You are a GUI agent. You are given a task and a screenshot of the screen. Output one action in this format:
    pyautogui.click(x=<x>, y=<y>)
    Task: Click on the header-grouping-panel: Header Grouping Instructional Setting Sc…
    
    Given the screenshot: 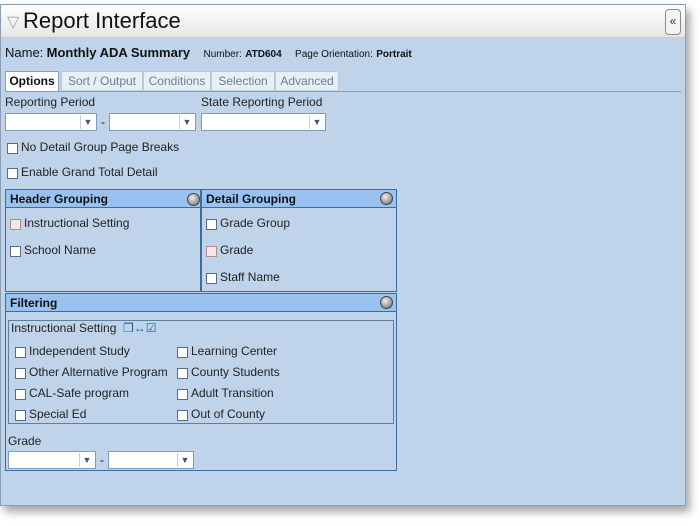 What is the action you would take?
    pyautogui.click(x=103, y=240)
    